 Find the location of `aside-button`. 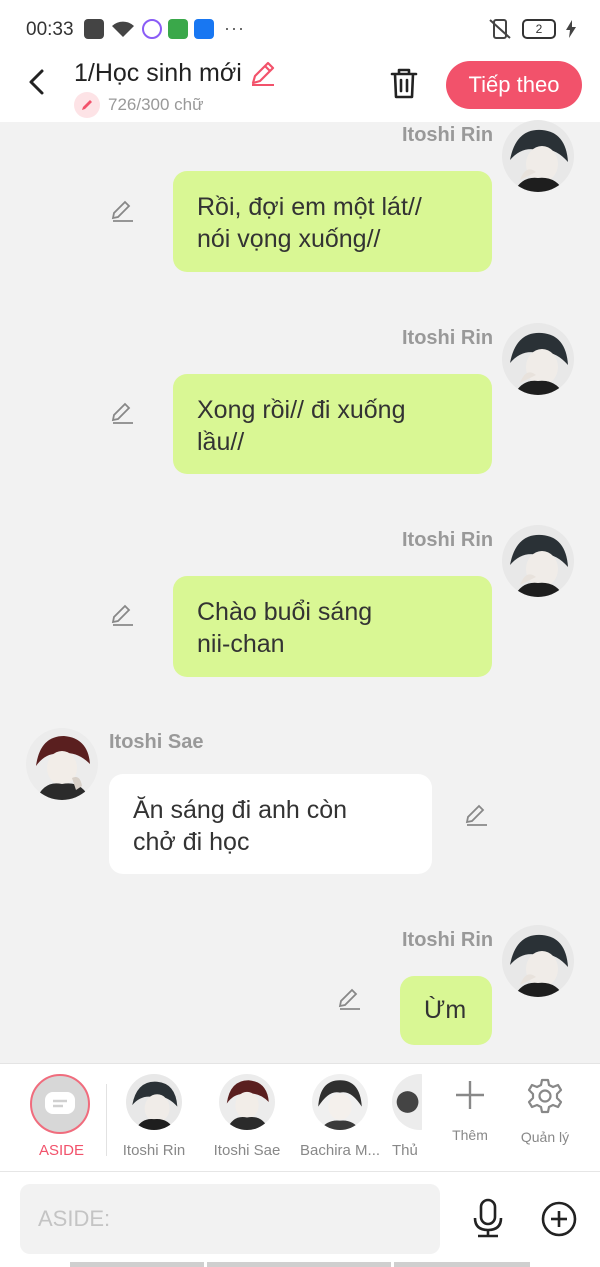

aside-button is located at coordinates (60, 1104).